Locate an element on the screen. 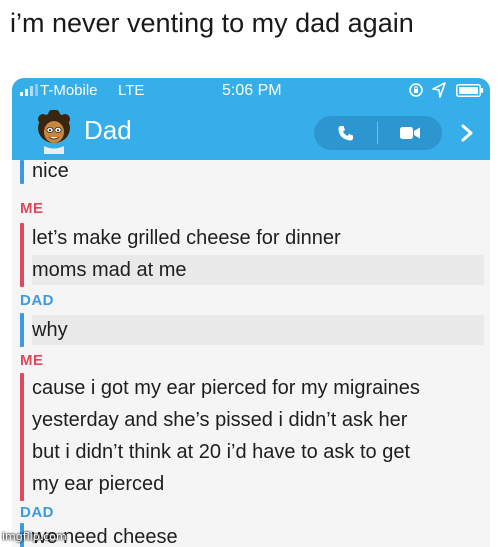  message-text: we need cheese is located at coordinates (105, 536).